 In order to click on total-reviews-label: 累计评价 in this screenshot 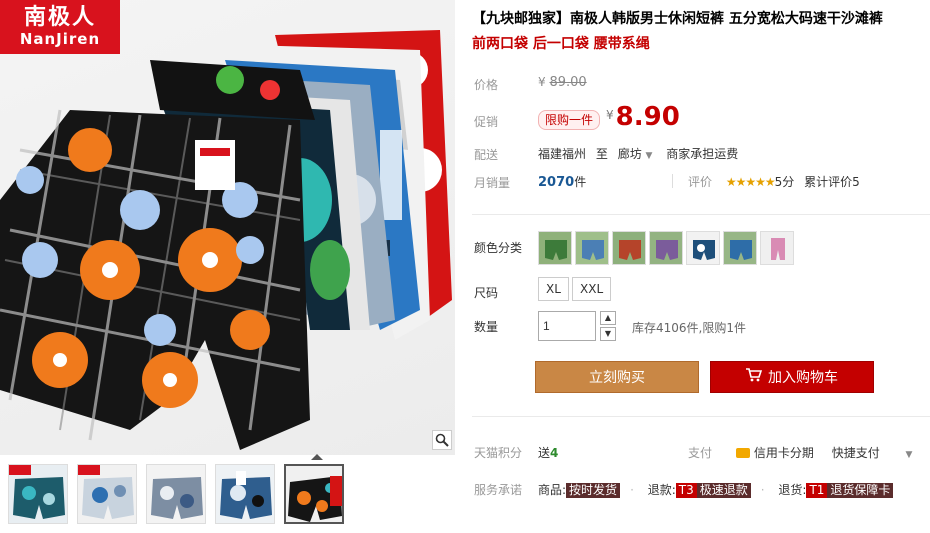, I will do `click(828, 182)`.